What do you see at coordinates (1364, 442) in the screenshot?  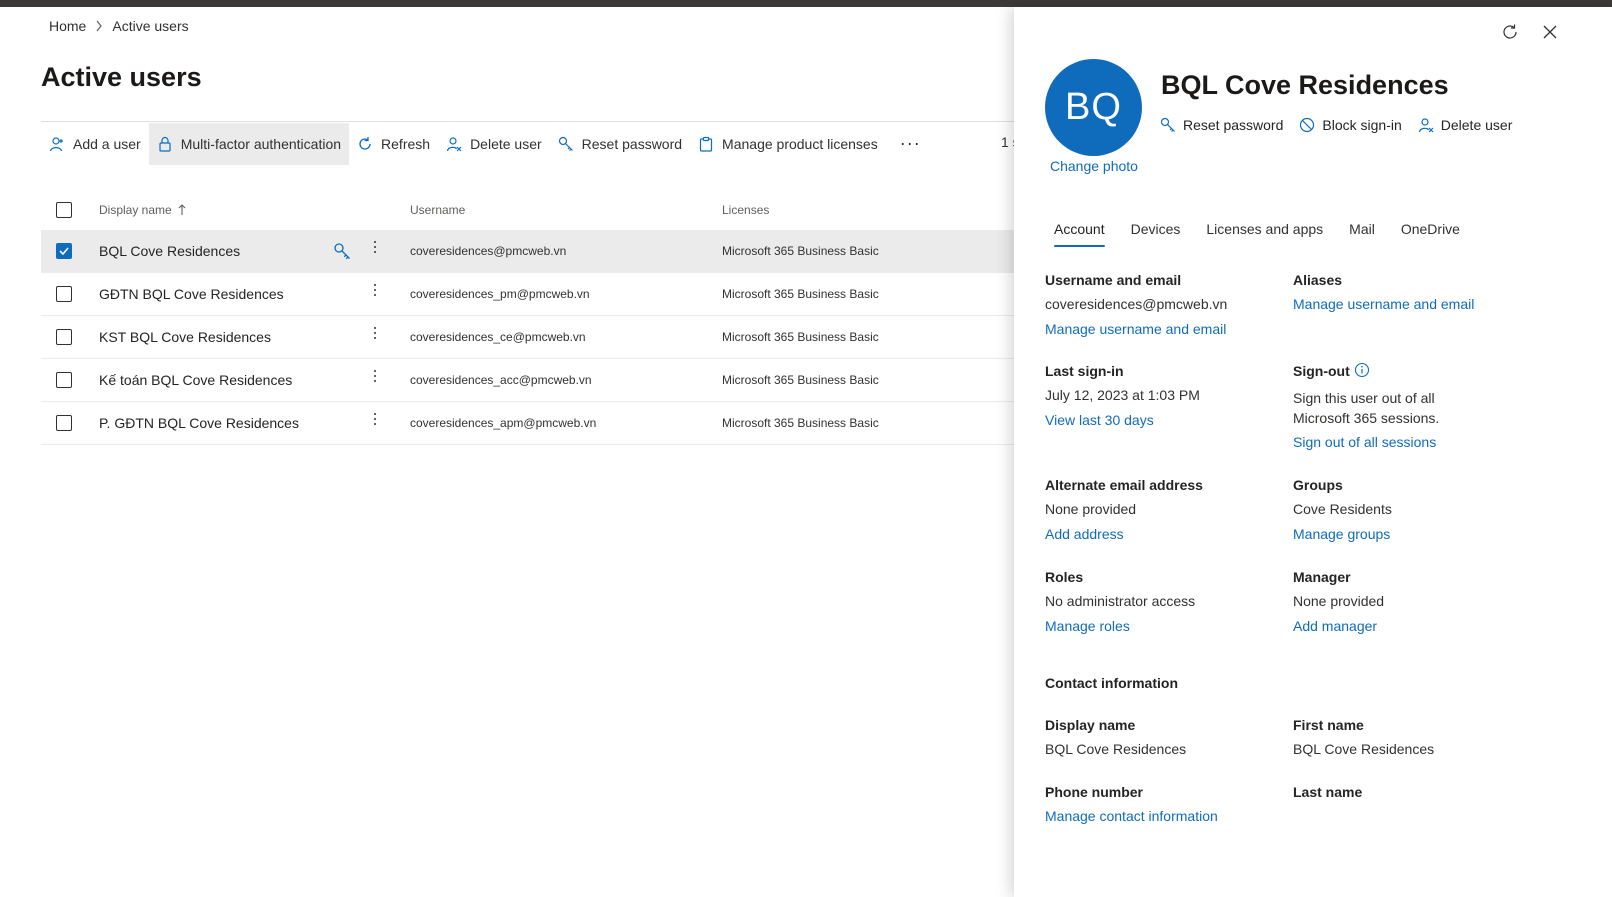 I see `sign-out-all-sessions-link: Sign out of all sessions` at bounding box center [1364, 442].